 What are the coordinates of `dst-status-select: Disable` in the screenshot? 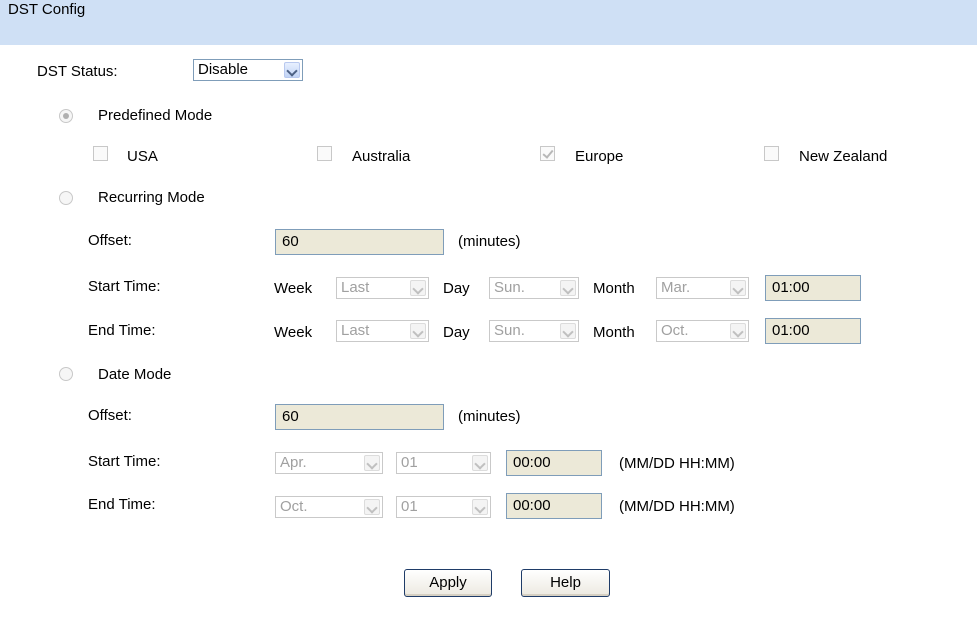 It's located at (248, 70).